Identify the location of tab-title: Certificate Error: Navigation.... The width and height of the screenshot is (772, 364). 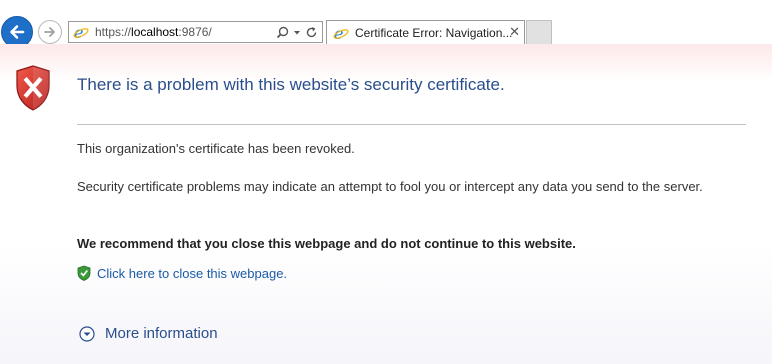
(434, 33).